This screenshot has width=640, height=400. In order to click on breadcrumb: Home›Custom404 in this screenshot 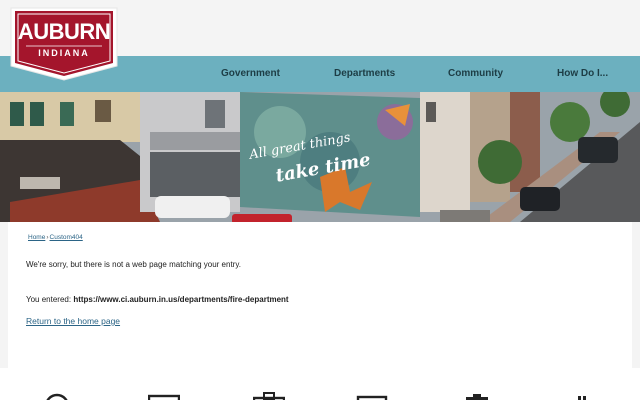, I will do `click(55, 237)`.